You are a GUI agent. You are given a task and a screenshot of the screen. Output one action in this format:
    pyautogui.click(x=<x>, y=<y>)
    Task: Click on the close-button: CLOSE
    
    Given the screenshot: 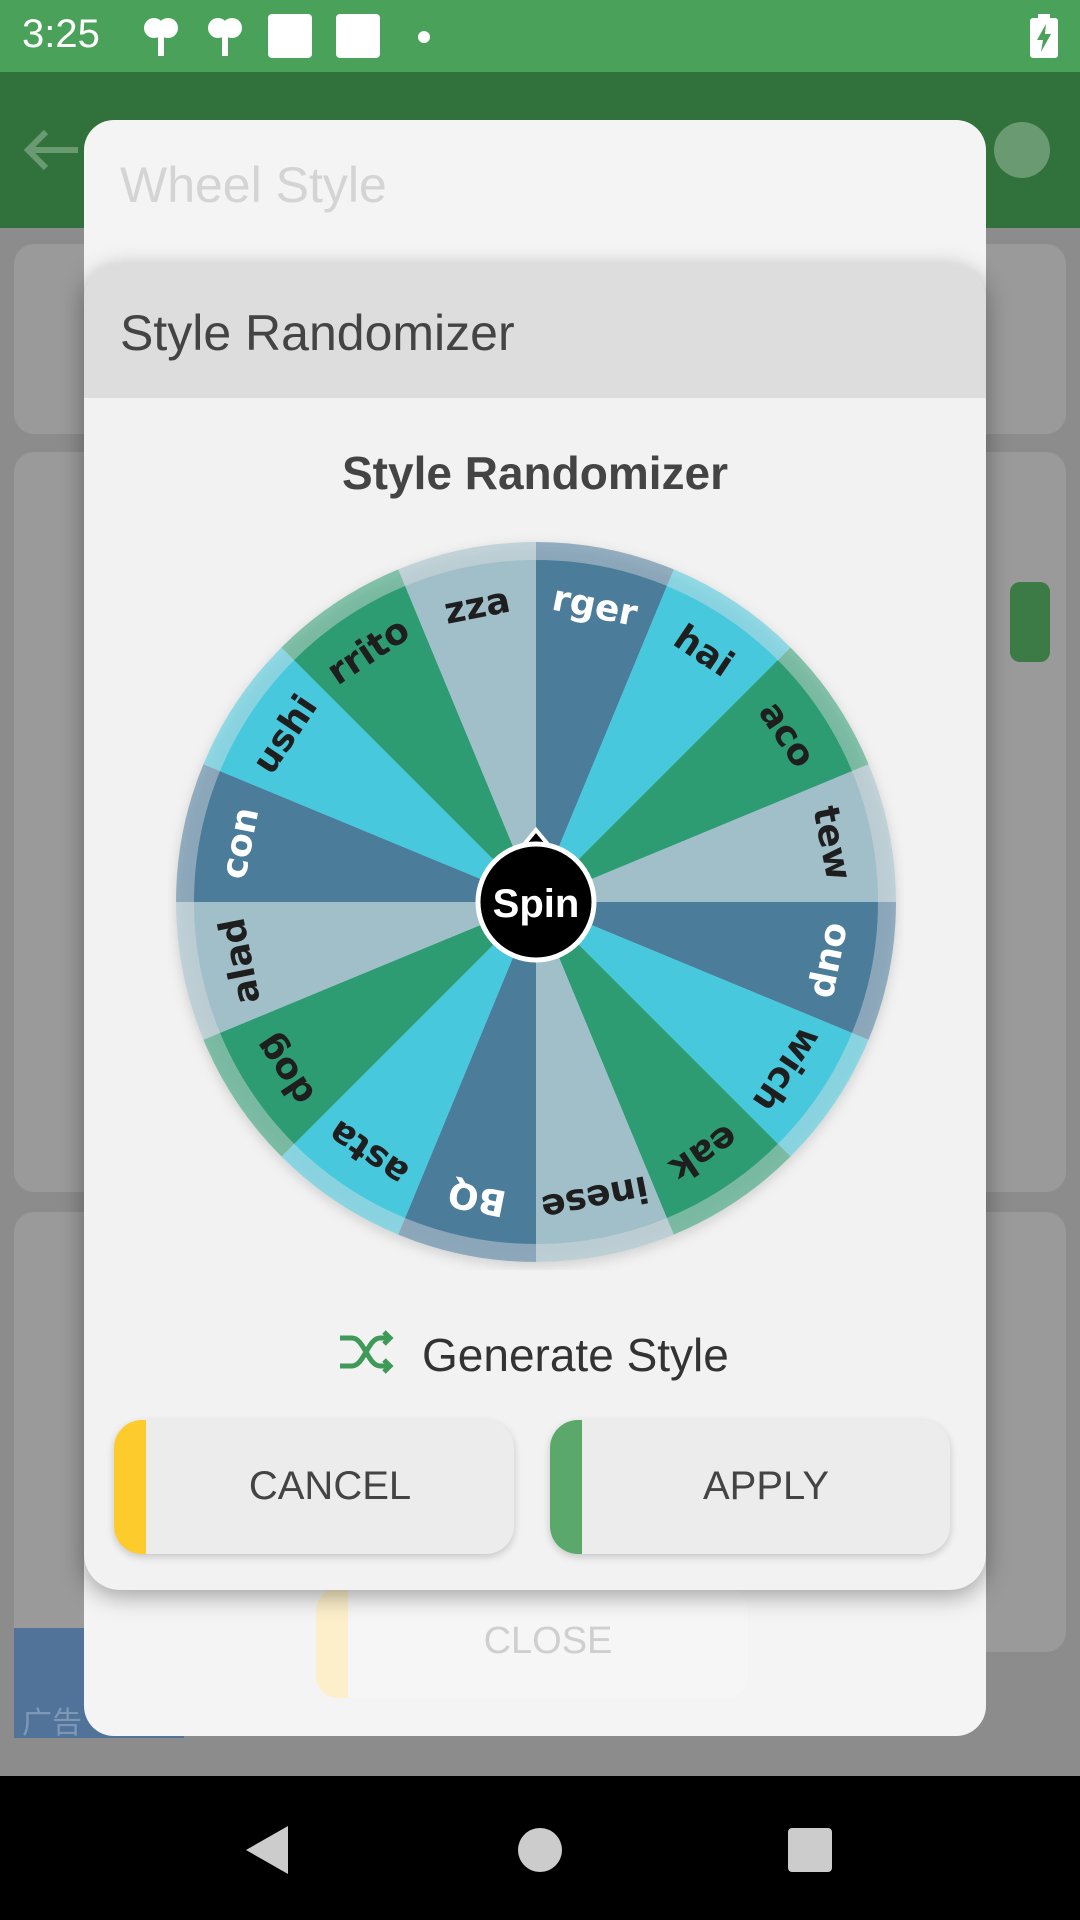 What is the action you would take?
    pyautogui.click(x=532, y=1643)
    